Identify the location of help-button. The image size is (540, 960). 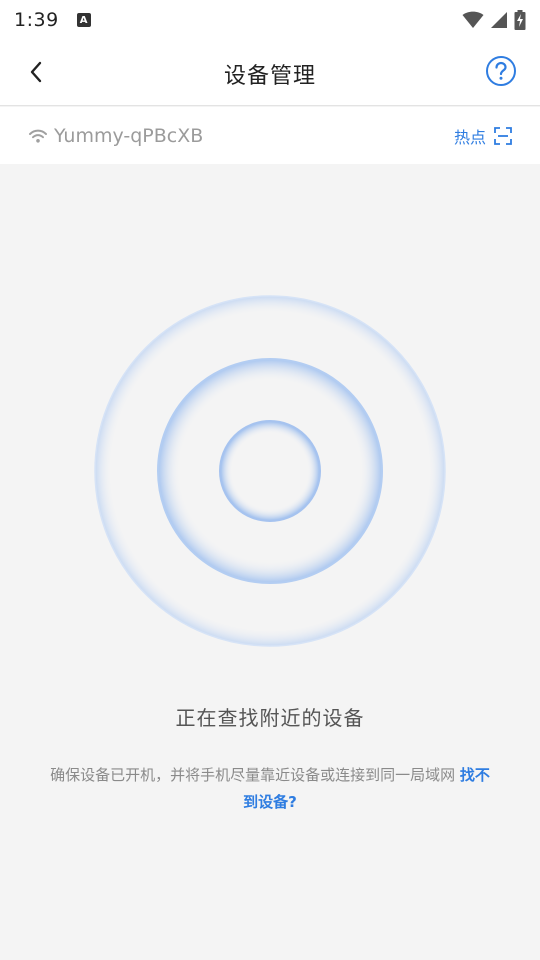
(501, 71).